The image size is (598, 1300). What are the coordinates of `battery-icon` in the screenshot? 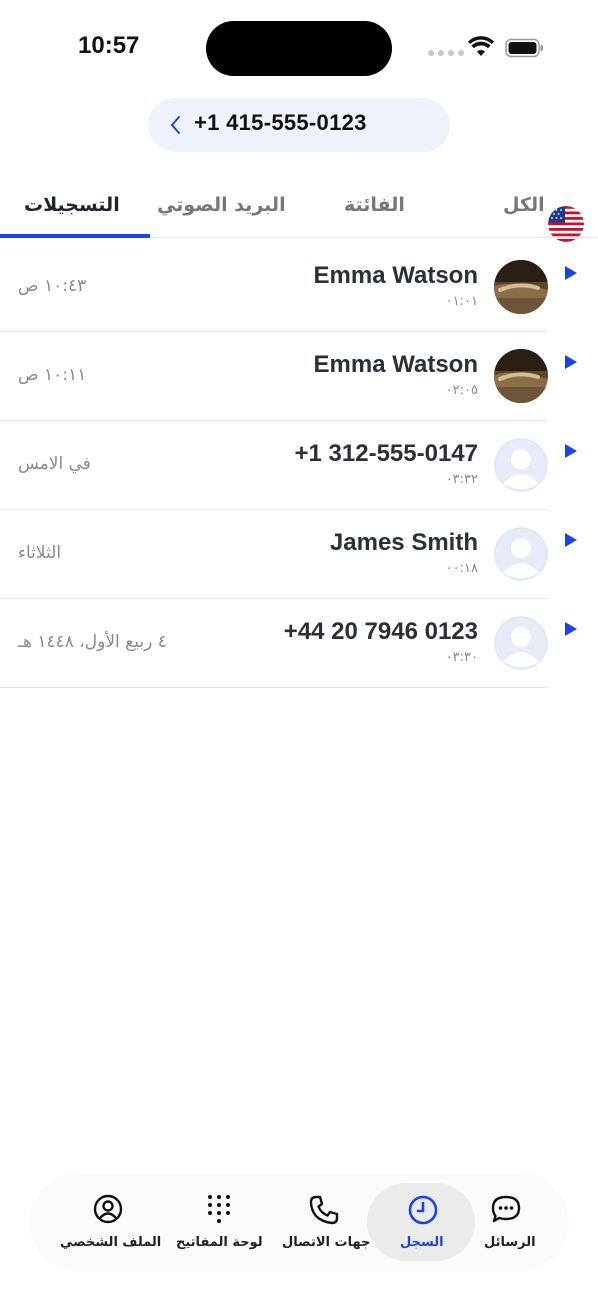 It's located at (524, 48).